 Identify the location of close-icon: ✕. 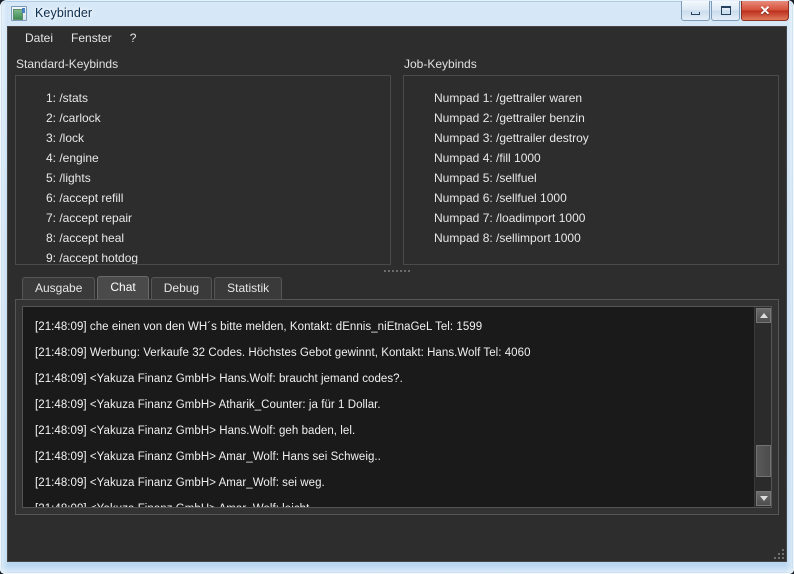
(765, 10).